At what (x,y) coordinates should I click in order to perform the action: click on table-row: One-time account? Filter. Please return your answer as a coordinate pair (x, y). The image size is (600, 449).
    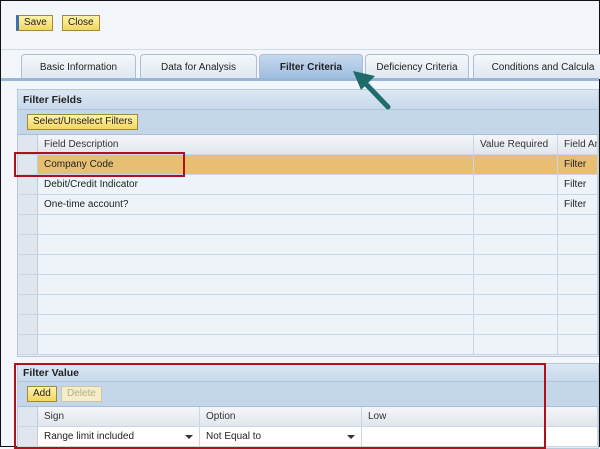
    Looking at the image, I should click on (308, 205).